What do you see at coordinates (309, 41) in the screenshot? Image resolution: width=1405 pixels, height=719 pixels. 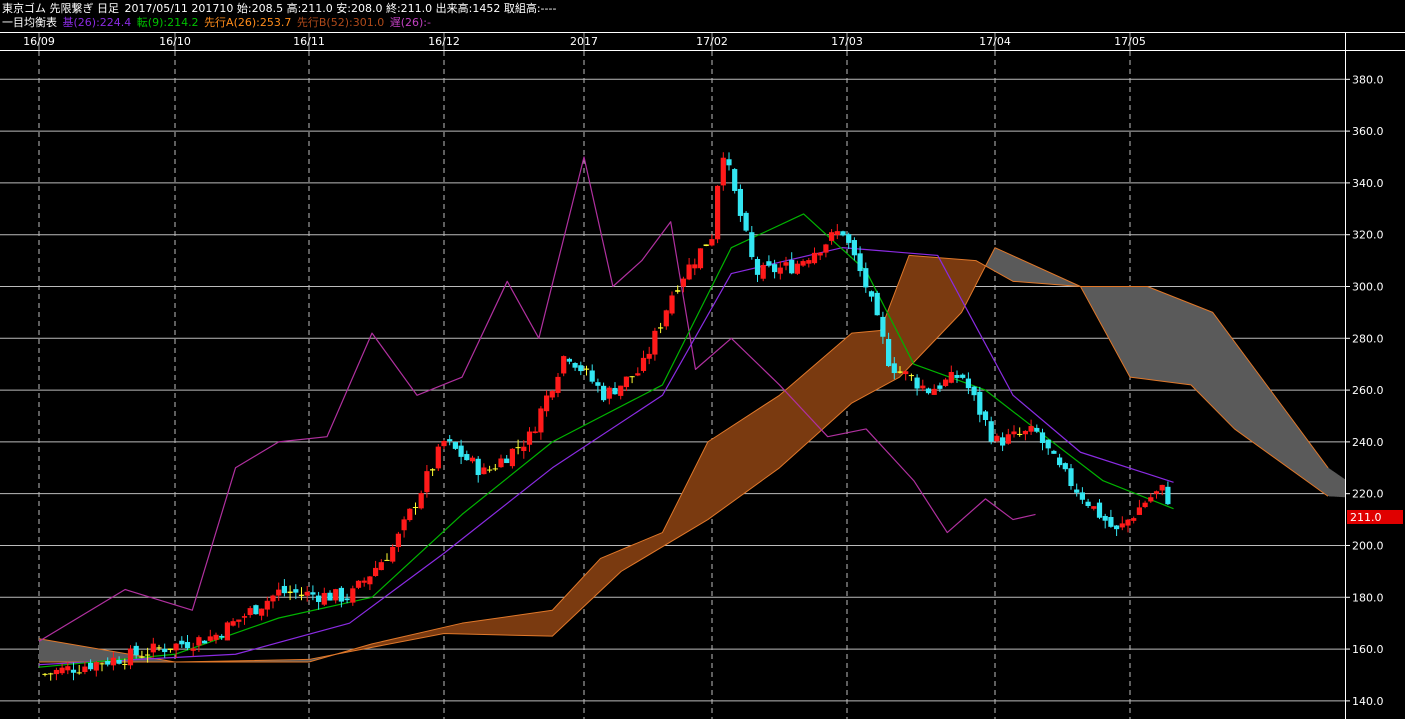 I see `x-tick-label: 16/11` at bounding box center [309, 41].